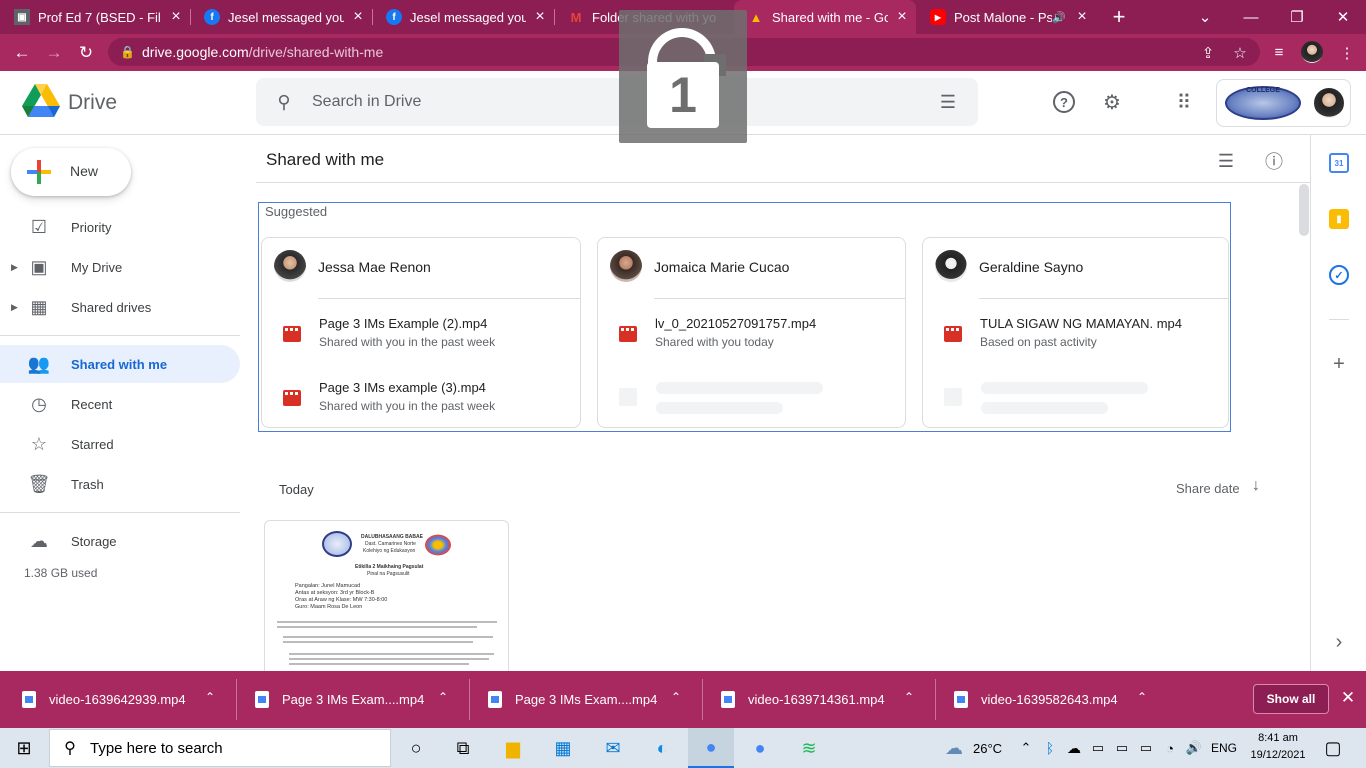  I want to click on language-indicator: ENG, so click(1224, 748).